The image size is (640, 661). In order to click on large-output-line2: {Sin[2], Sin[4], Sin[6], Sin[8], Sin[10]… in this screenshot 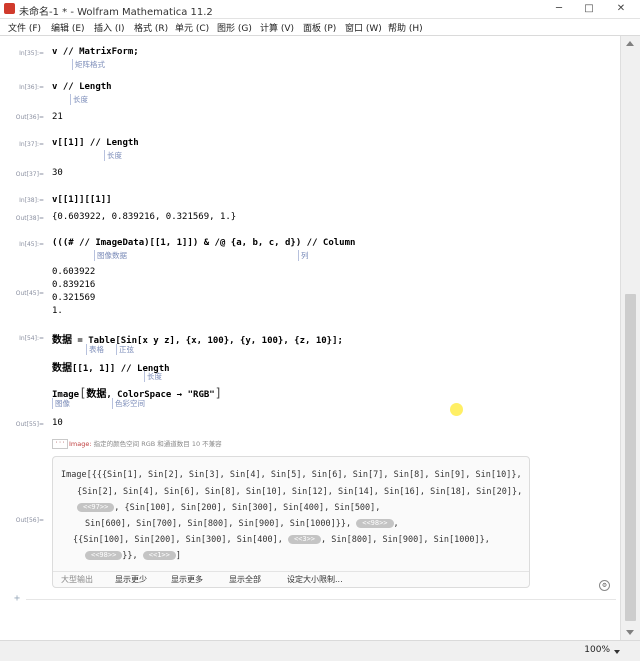, I will do `click(300, 492)`.